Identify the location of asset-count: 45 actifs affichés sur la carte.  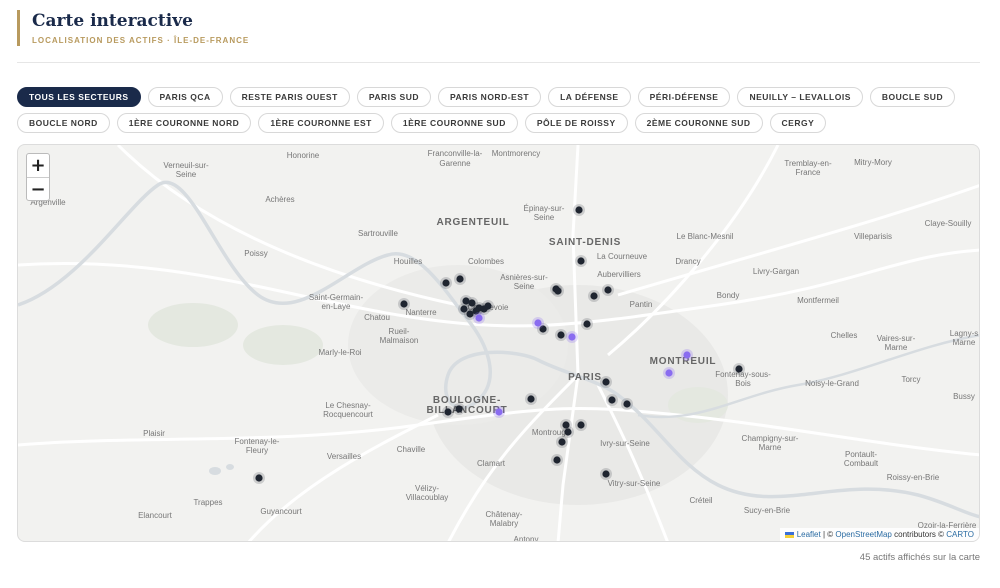
(919, 557).